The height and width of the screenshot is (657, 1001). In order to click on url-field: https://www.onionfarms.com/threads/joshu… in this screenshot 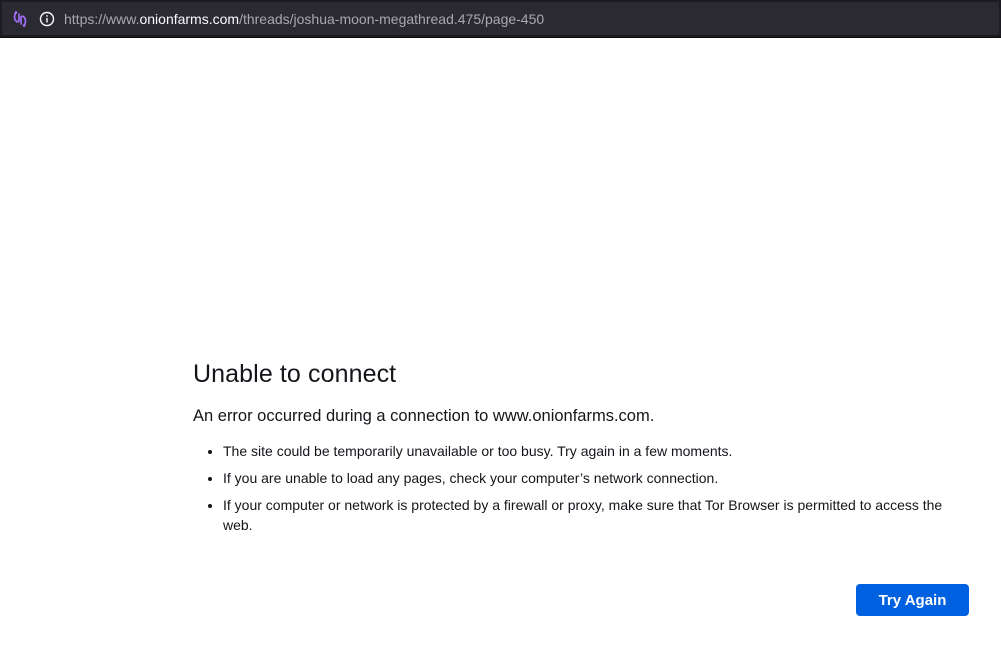, I will do `click(500, 18)`.